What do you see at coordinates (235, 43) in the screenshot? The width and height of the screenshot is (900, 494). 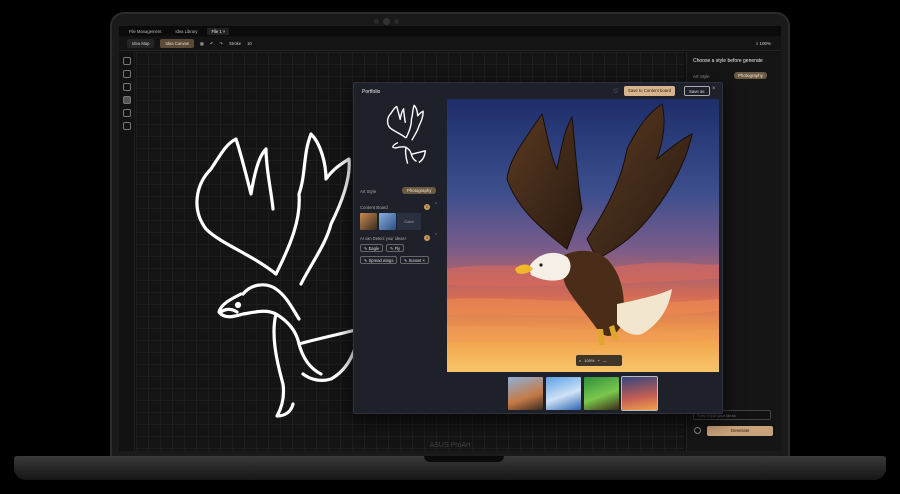 I see `stroke-label: Stroke` at bounding box center [235, 43].